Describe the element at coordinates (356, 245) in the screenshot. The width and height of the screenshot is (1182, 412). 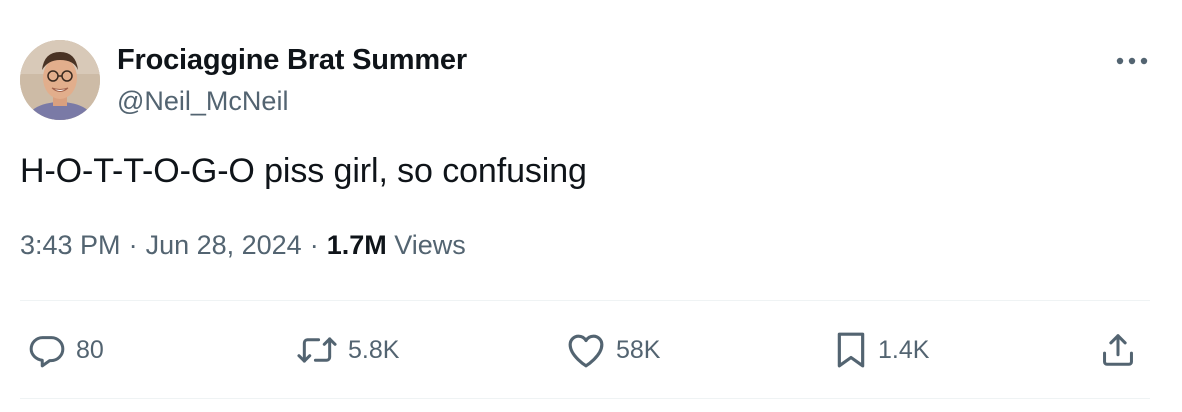
I see `views-count: 1.7M` at that location.